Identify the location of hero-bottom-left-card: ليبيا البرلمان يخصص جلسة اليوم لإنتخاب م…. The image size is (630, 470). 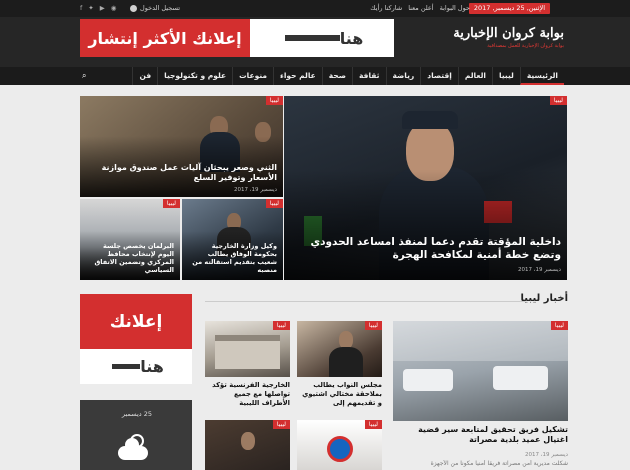
(130, 239).